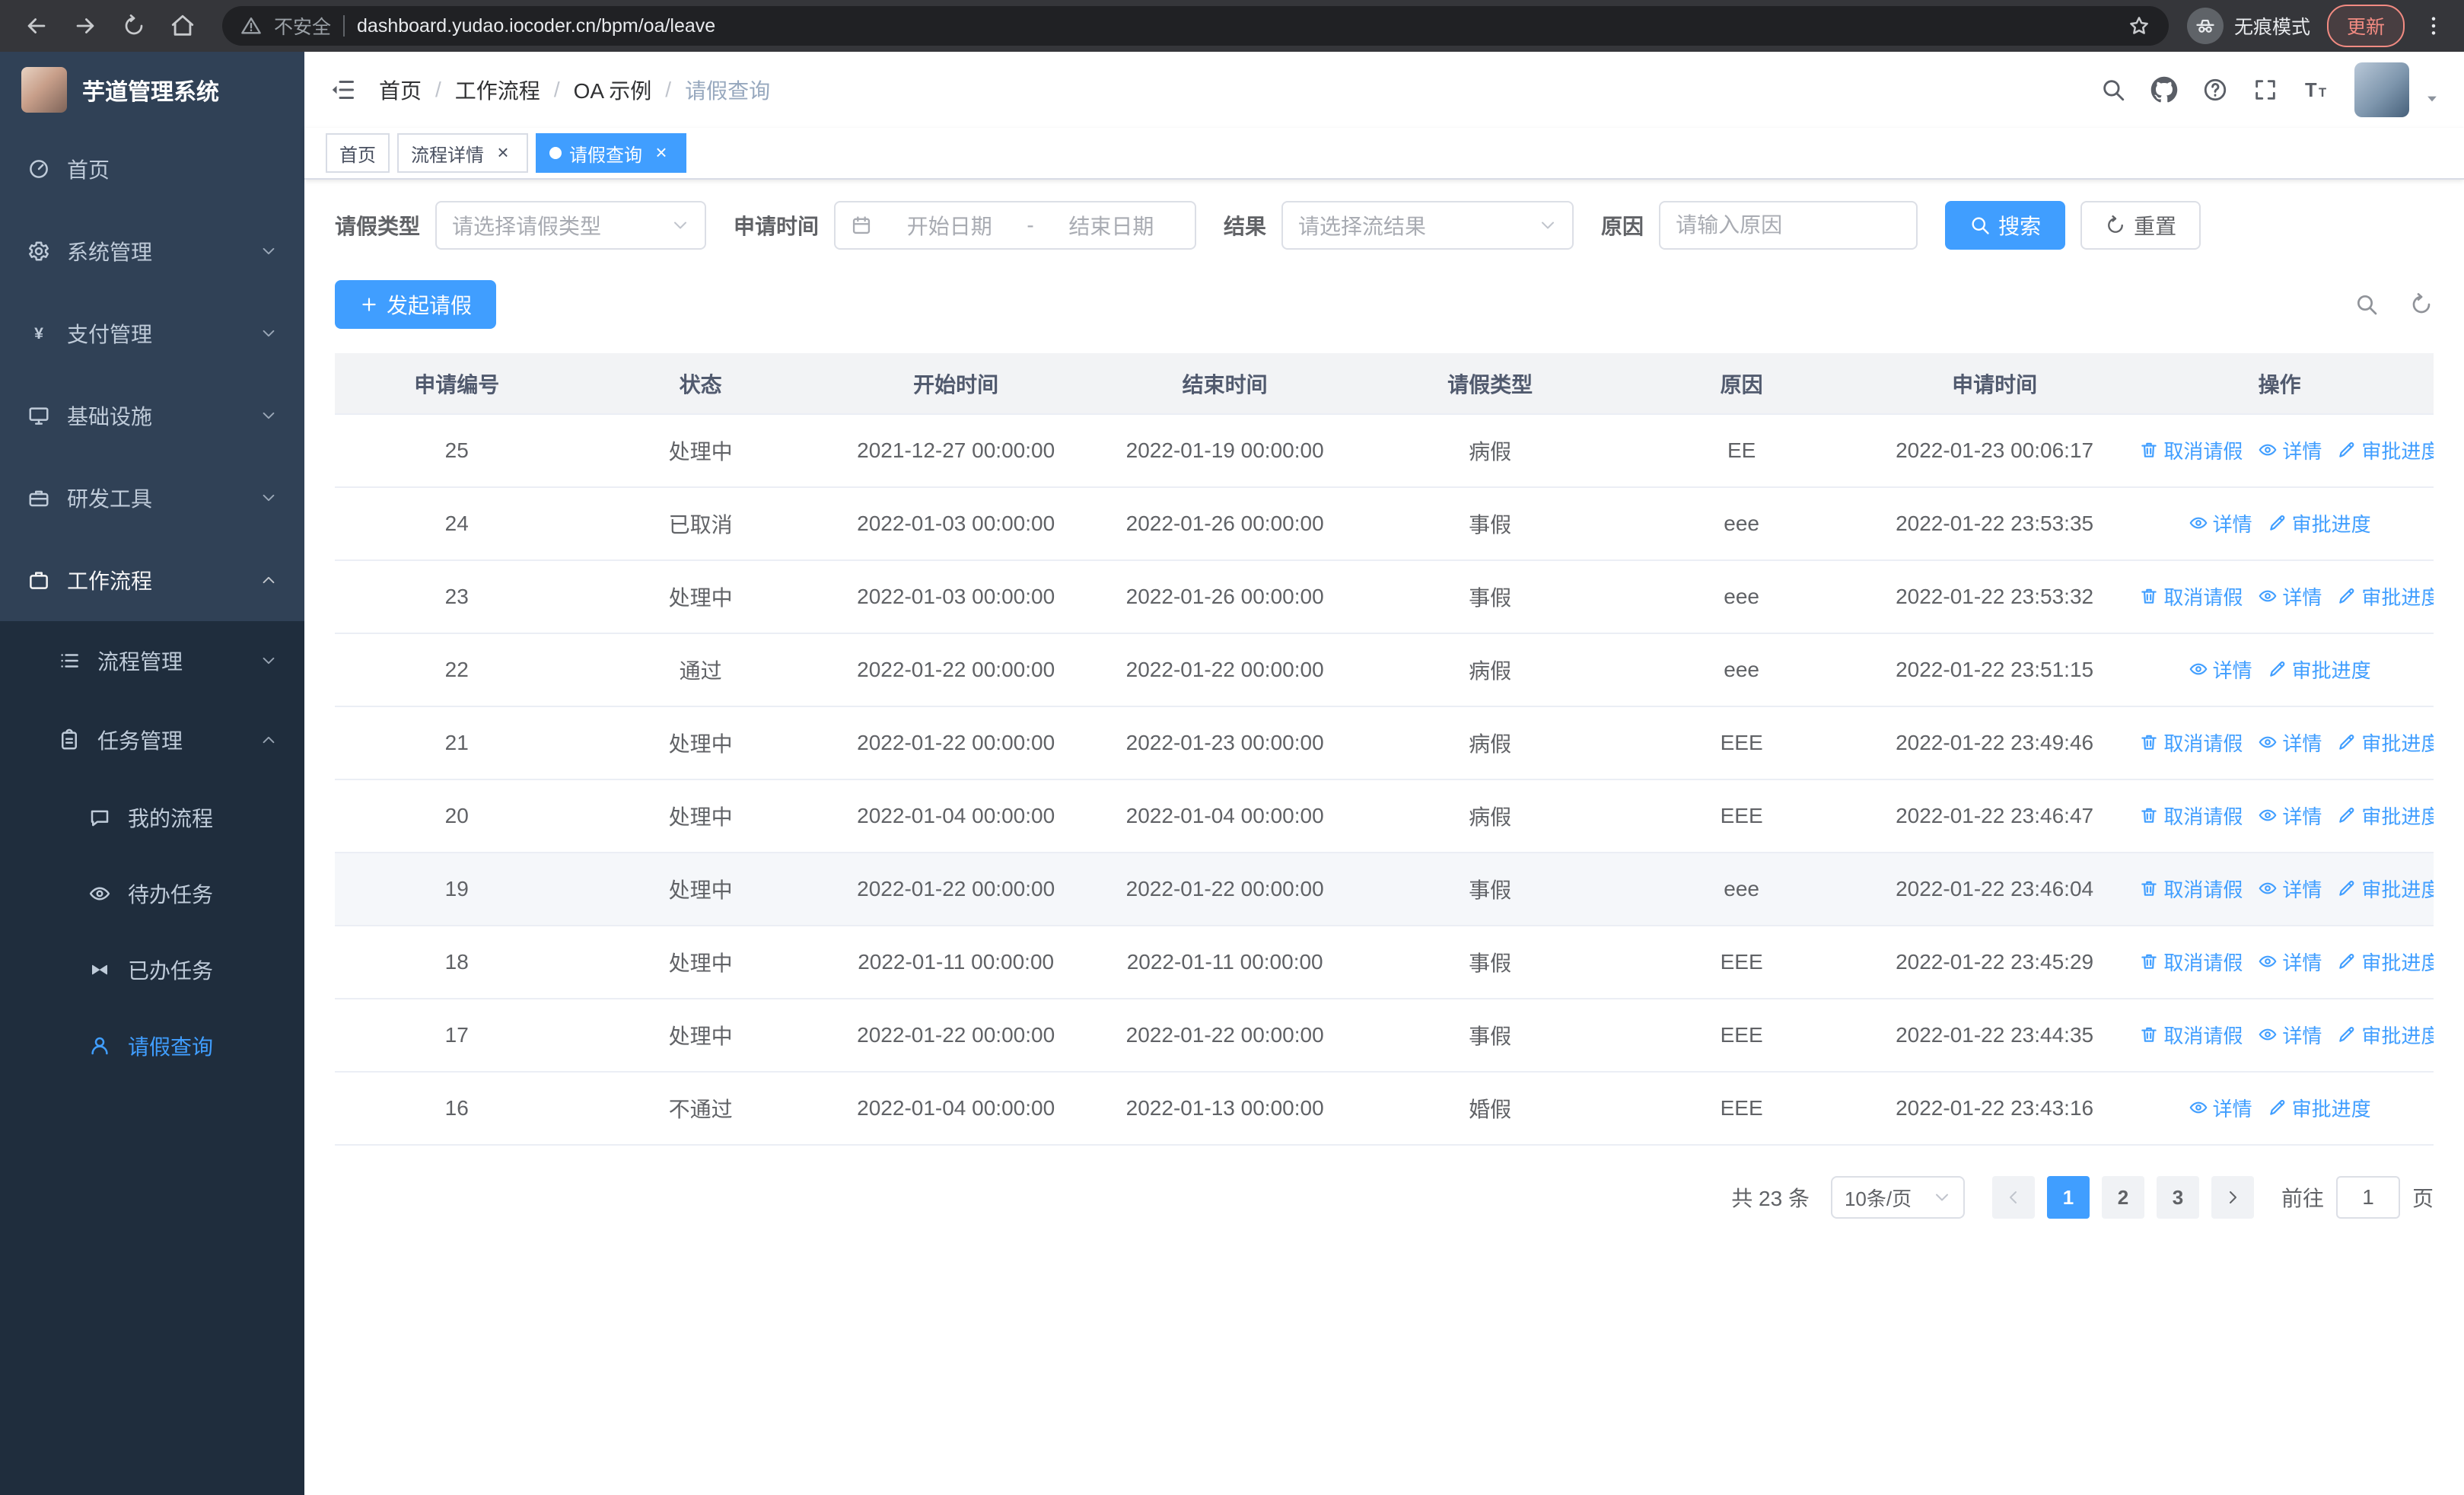 The width and height of the screenshot is (2464, 1495). What do you see at coordinates (1770, 1199) in the screenshot?
I see `pagination-total: 共 23 条` at bounding box center [1770, 1199].